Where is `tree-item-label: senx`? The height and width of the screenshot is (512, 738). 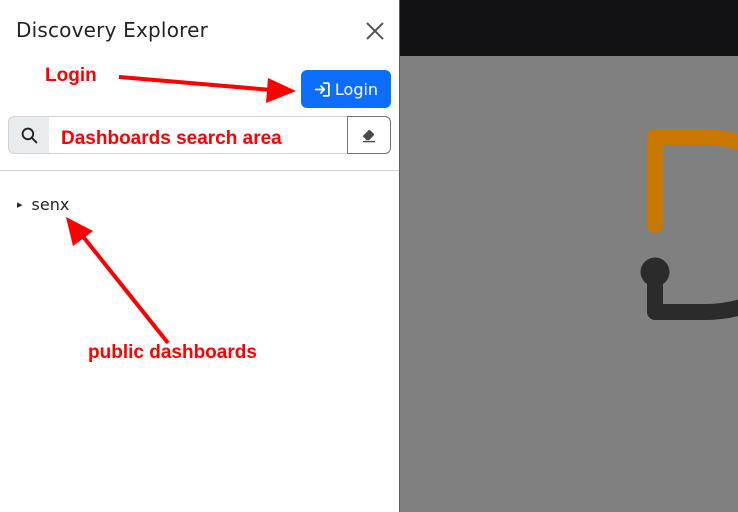 tree-item-label: senx is located at coordinates (50, 204).